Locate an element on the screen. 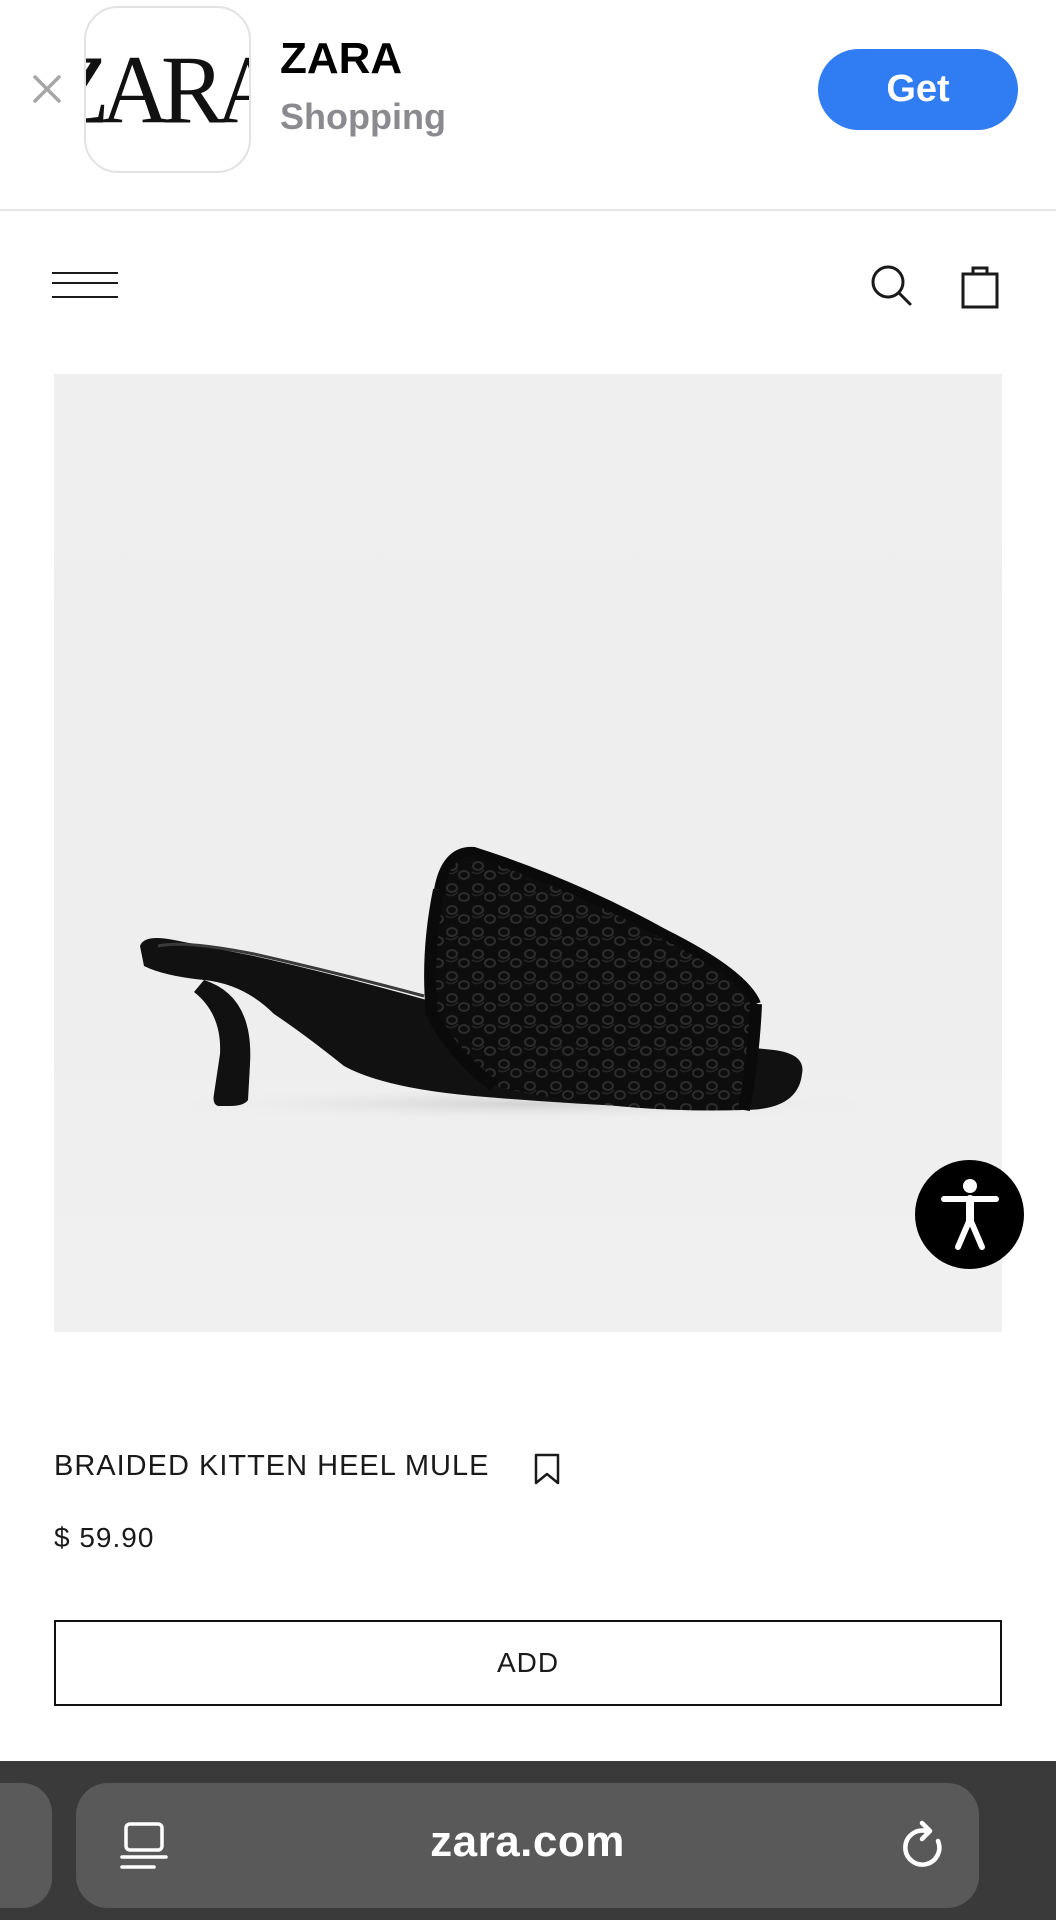 The width and height of the screenshot is (1056, 1920). reload-button is located at coordinates (923, 1846).